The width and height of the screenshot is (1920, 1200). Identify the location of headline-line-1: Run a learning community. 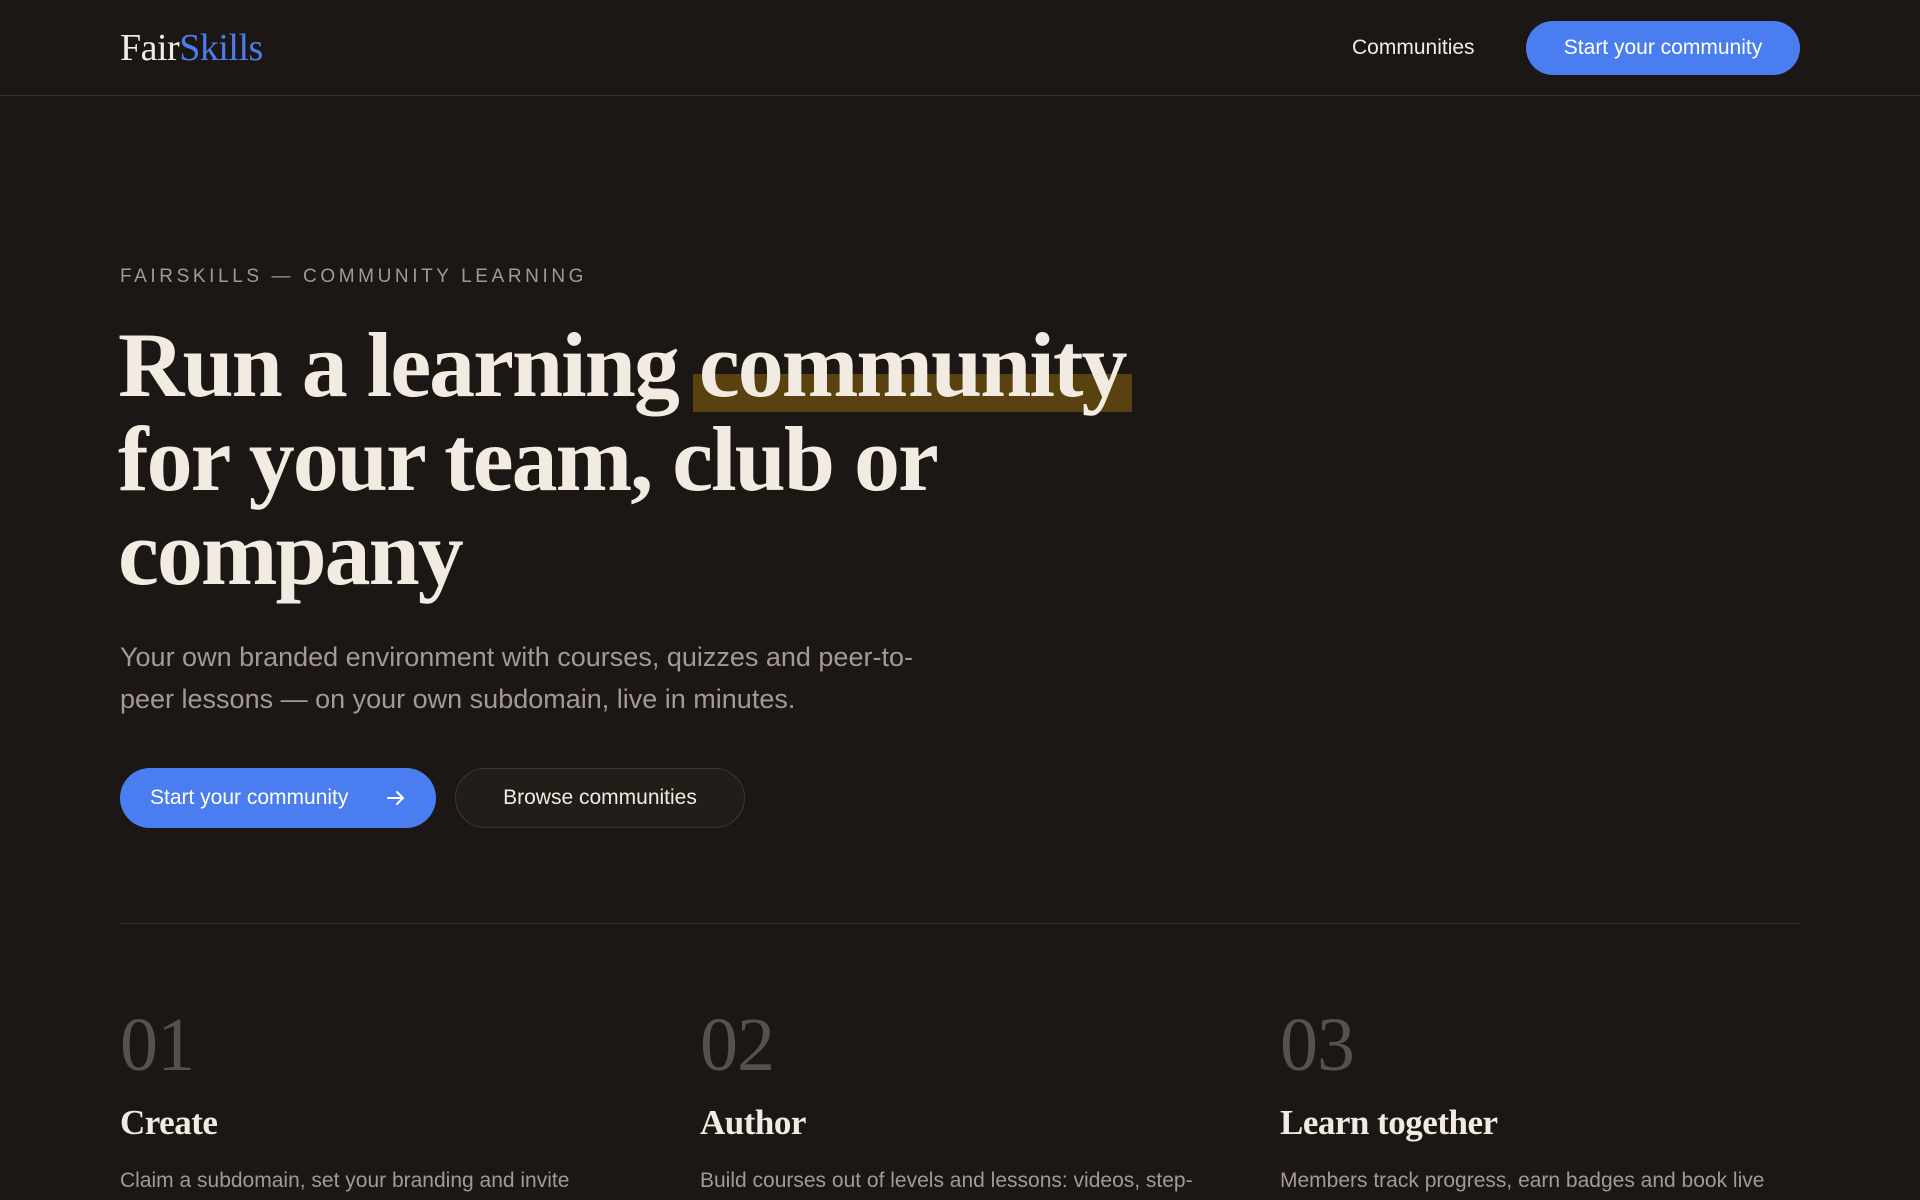
(718, 365).